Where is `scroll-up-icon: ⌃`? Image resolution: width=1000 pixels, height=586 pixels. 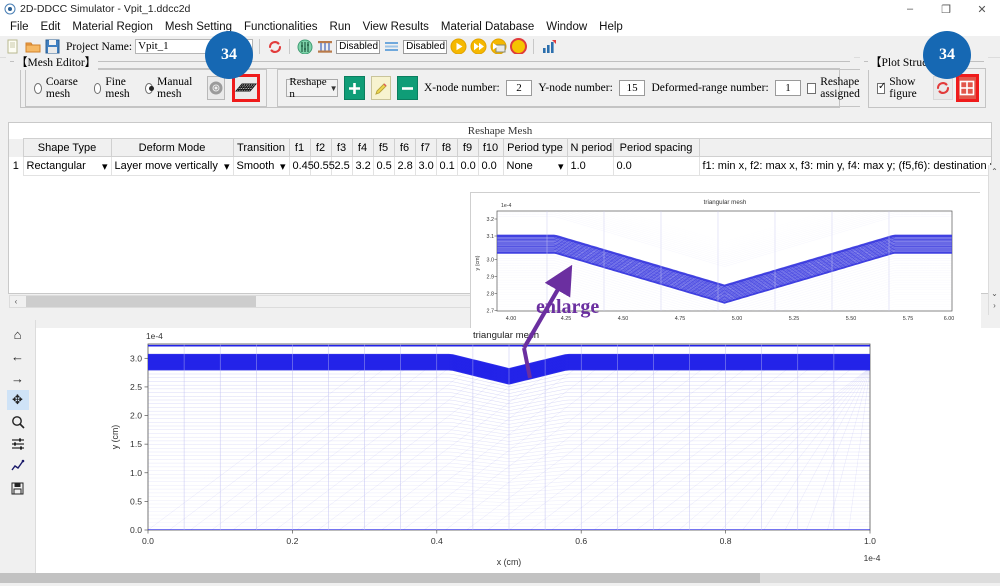 scroll-up-icon: ⌃ is located at coordinates (994, 171).